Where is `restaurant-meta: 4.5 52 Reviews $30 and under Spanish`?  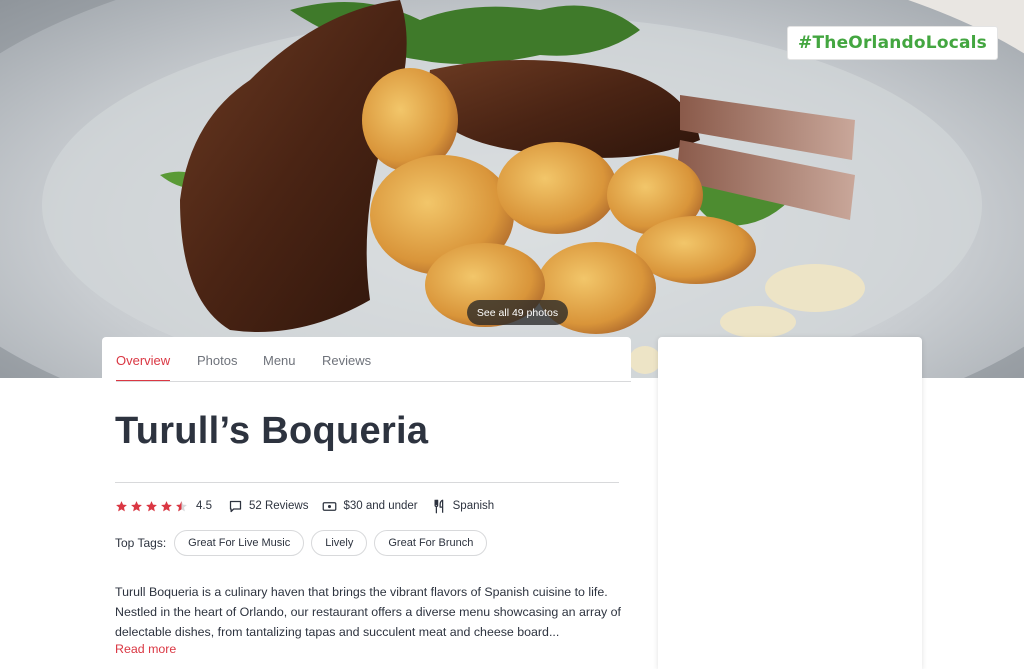
restaurant-meta: 4.5 52 Reviews $30 and under Spanish is located at coordinates (311, 506).